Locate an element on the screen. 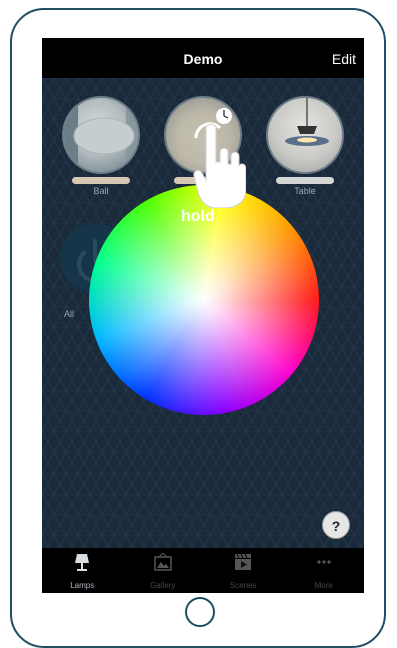 The height and width of the screenshot is (648, 397). tab-lamps-label: Lamps is located at coordinates (82, 585).